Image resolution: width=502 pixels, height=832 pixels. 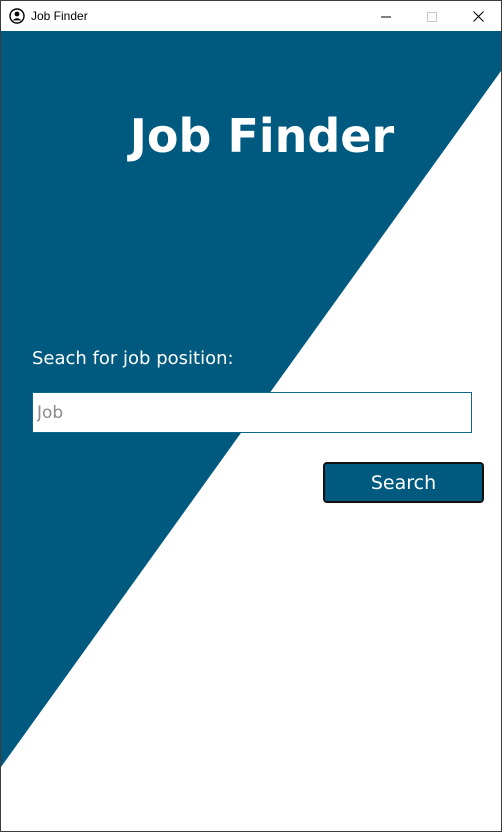 I want to click on close-button, so click(x=478, y=16).